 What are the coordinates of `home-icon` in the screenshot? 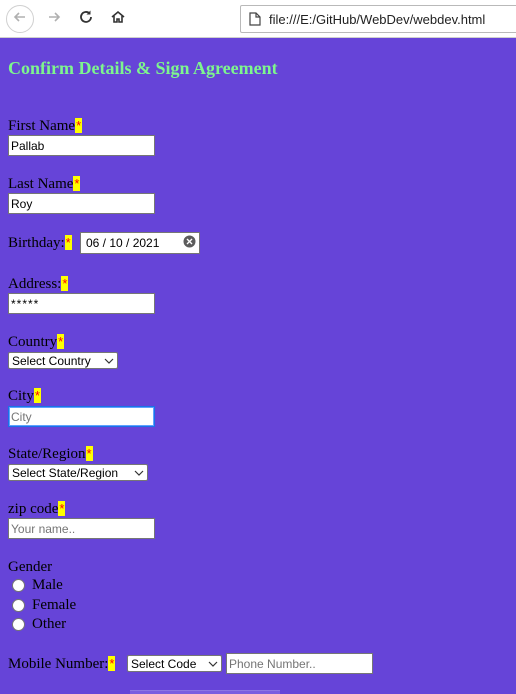 It's located at (118, 19).